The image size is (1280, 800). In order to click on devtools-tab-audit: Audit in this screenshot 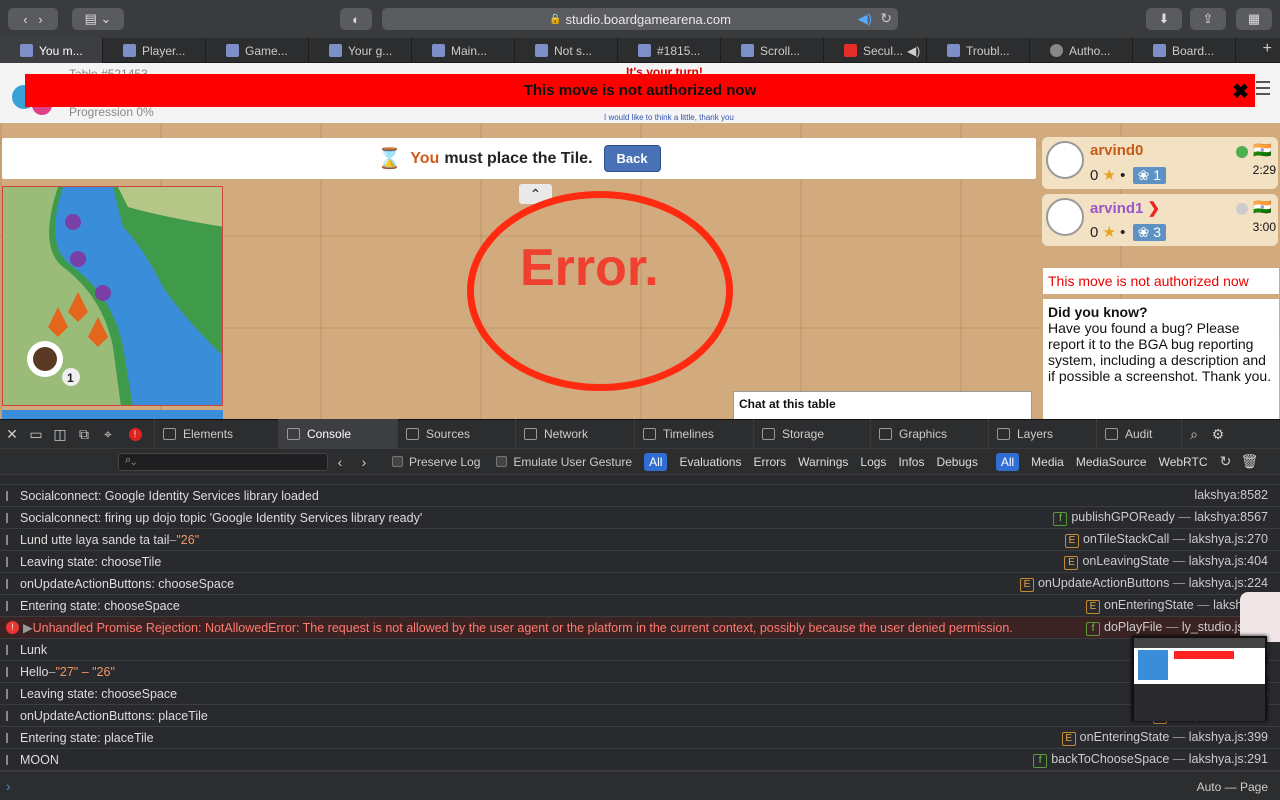, I will do `click(1139, 434)`.